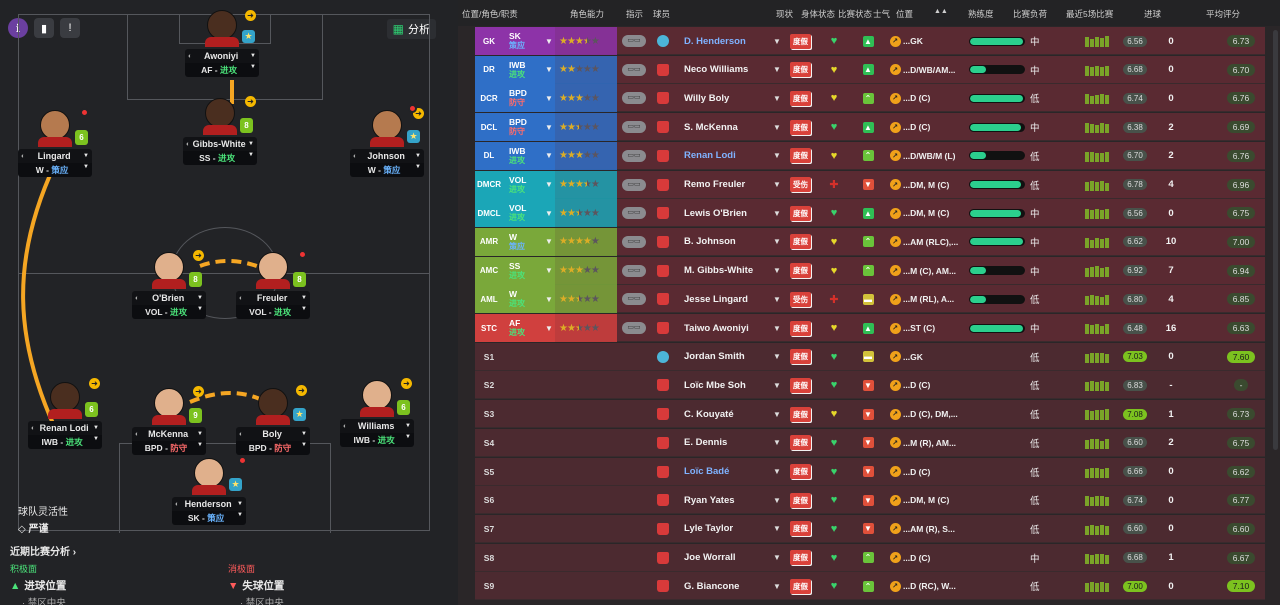  What do you see at coordinates (489, 213) in the screenshot?
I see `position-slot: DMCL` at bounding box center [489, 213].